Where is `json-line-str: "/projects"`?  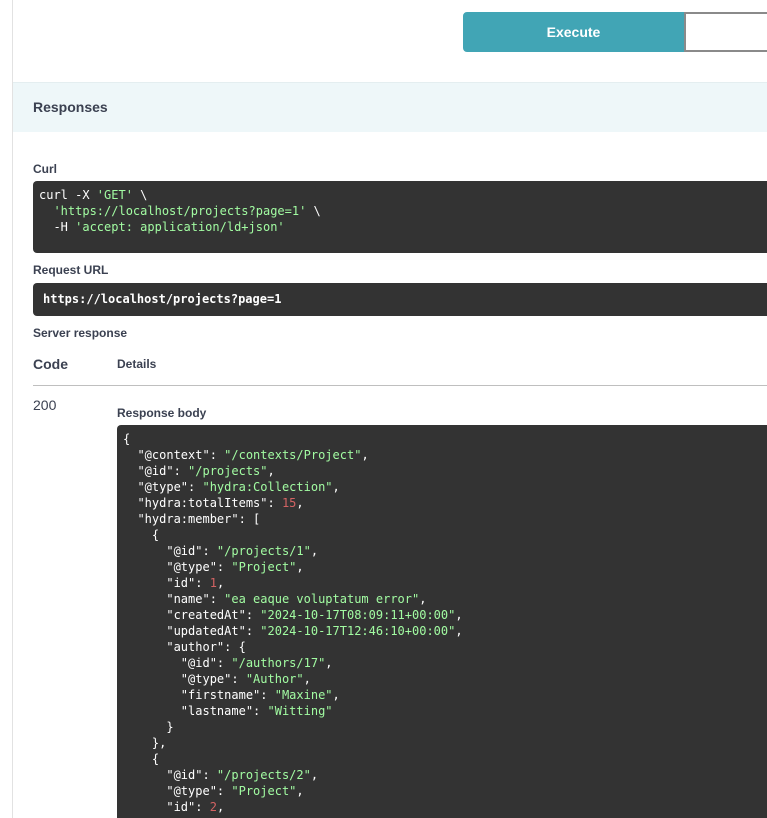 json-line-str: "/projects" is located at coordinates (228, 471).